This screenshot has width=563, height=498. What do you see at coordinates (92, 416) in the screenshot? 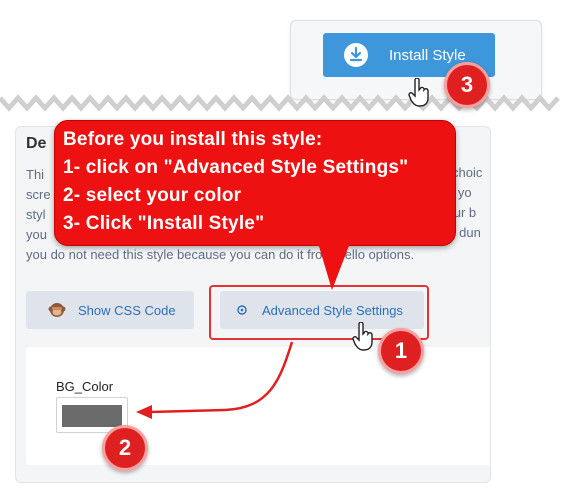
I see `bg-color-swatch` at bounding box center [92, 416].